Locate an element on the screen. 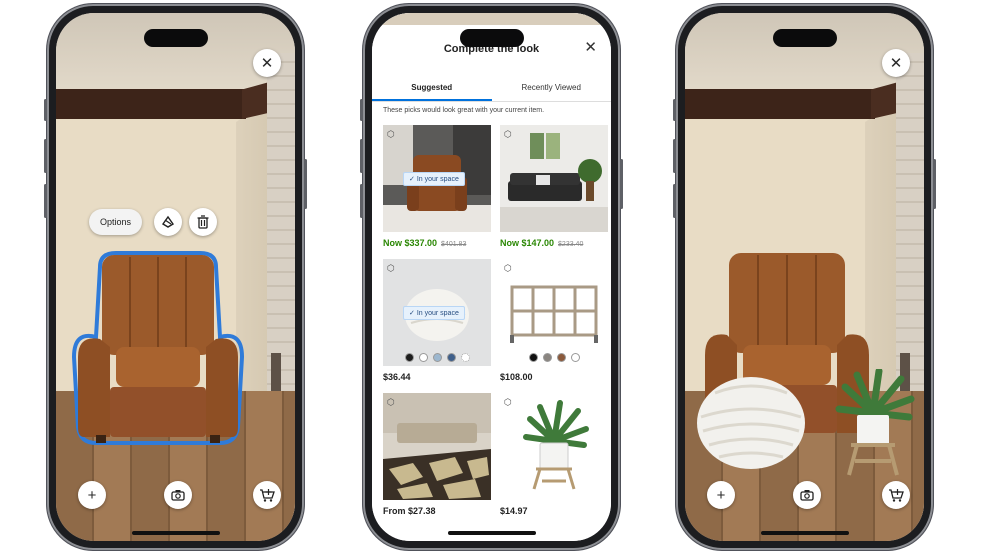  product-price: Now $147.00 $233.40 is located at coordinates (554, 243).